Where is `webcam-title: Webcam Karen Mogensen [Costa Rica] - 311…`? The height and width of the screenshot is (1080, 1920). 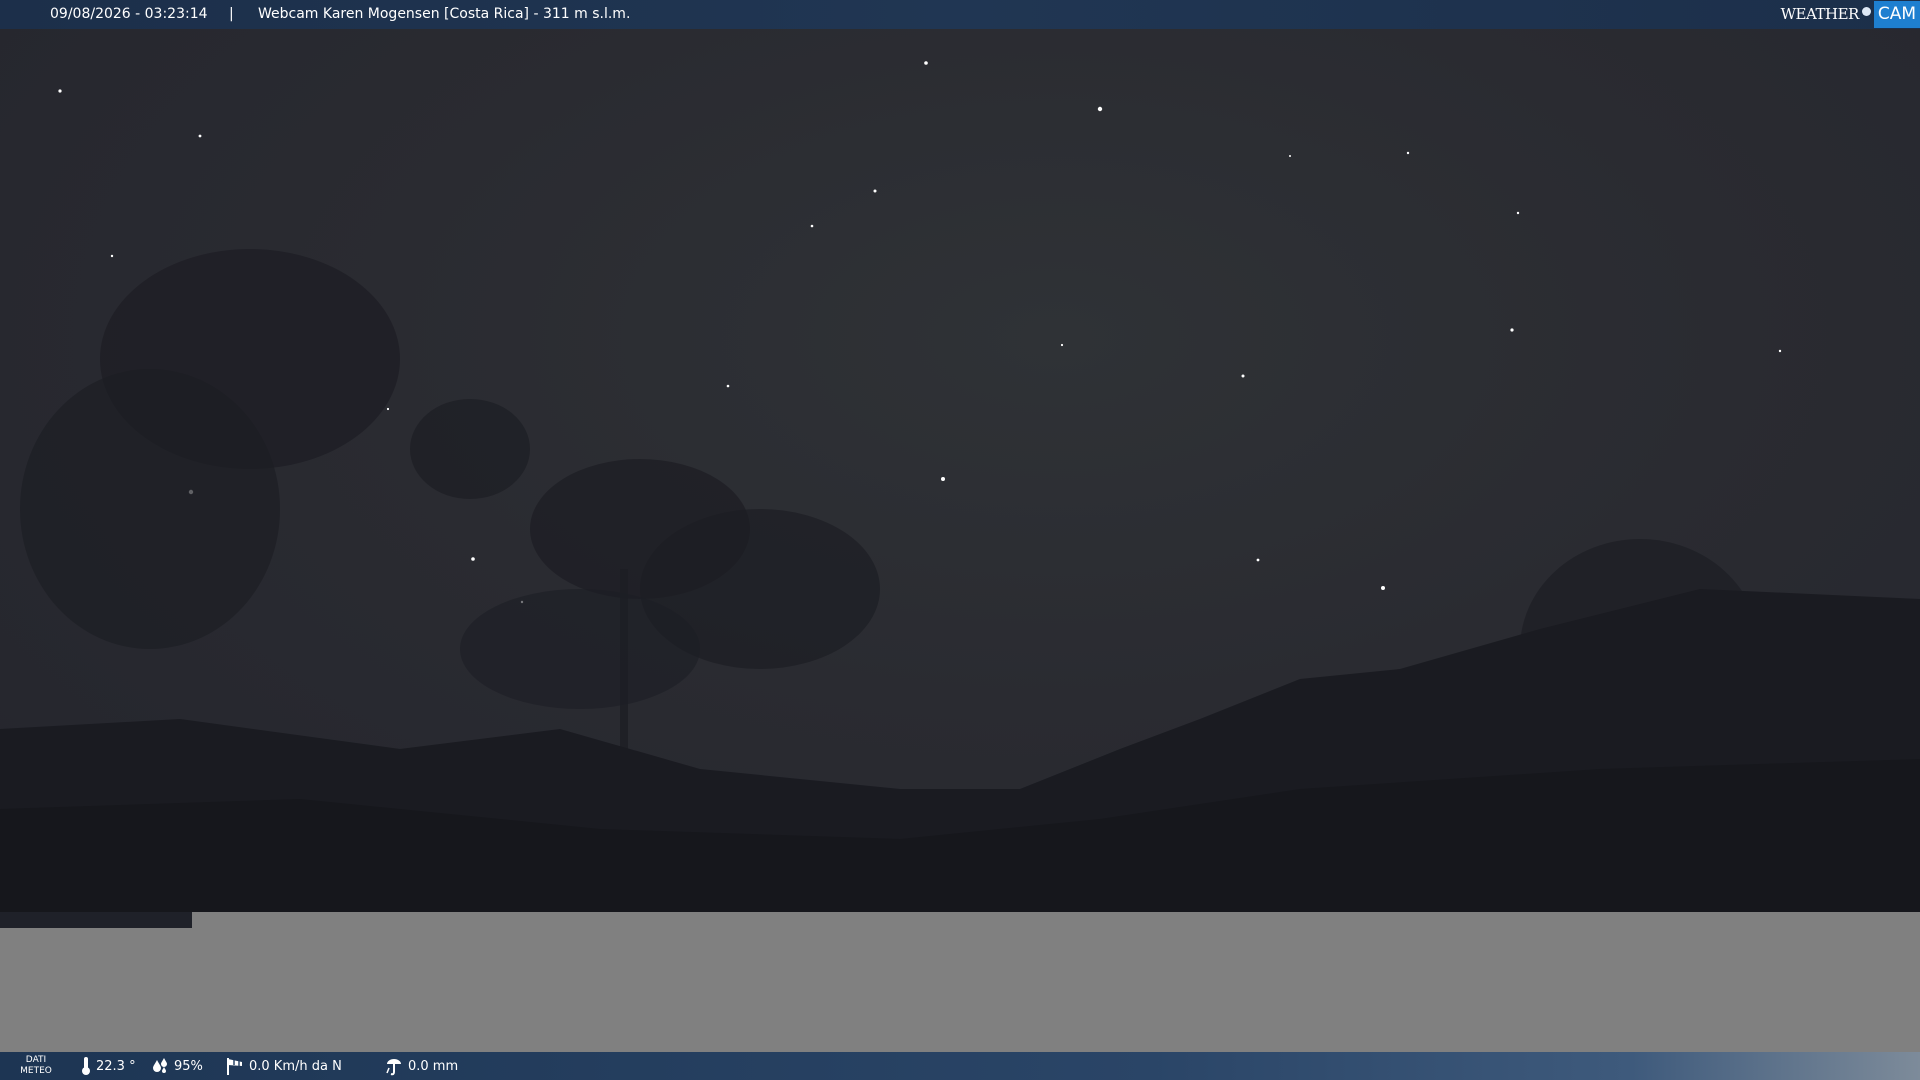 webcam-title: Webcam Karen Mogensen [Costa Rica] - 311… is located at coordinates (444, 14).